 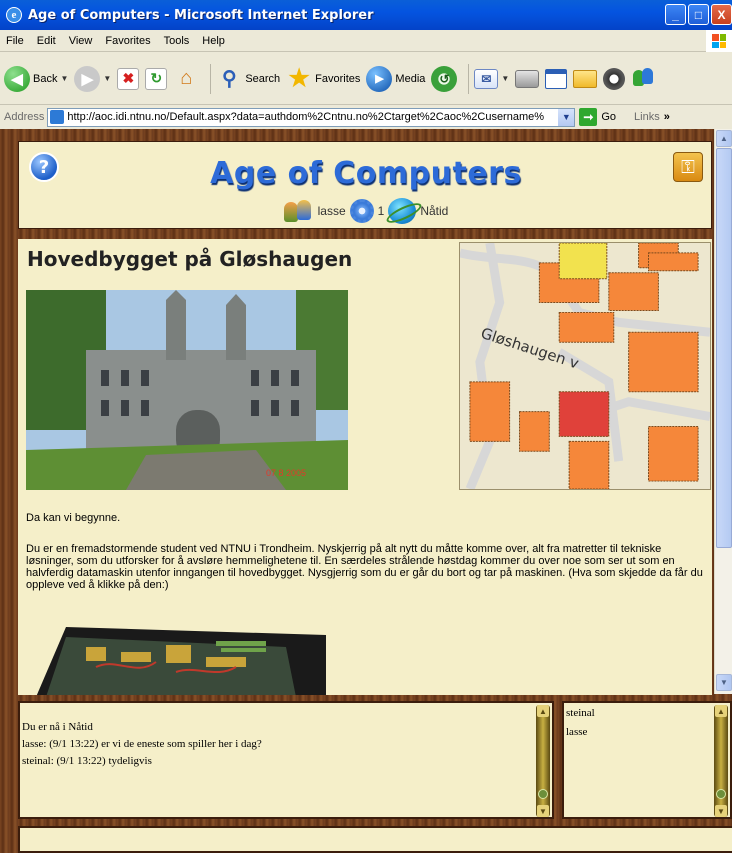 I want to click on go-arrow-icon: ➞, so click(x=588, y=117).